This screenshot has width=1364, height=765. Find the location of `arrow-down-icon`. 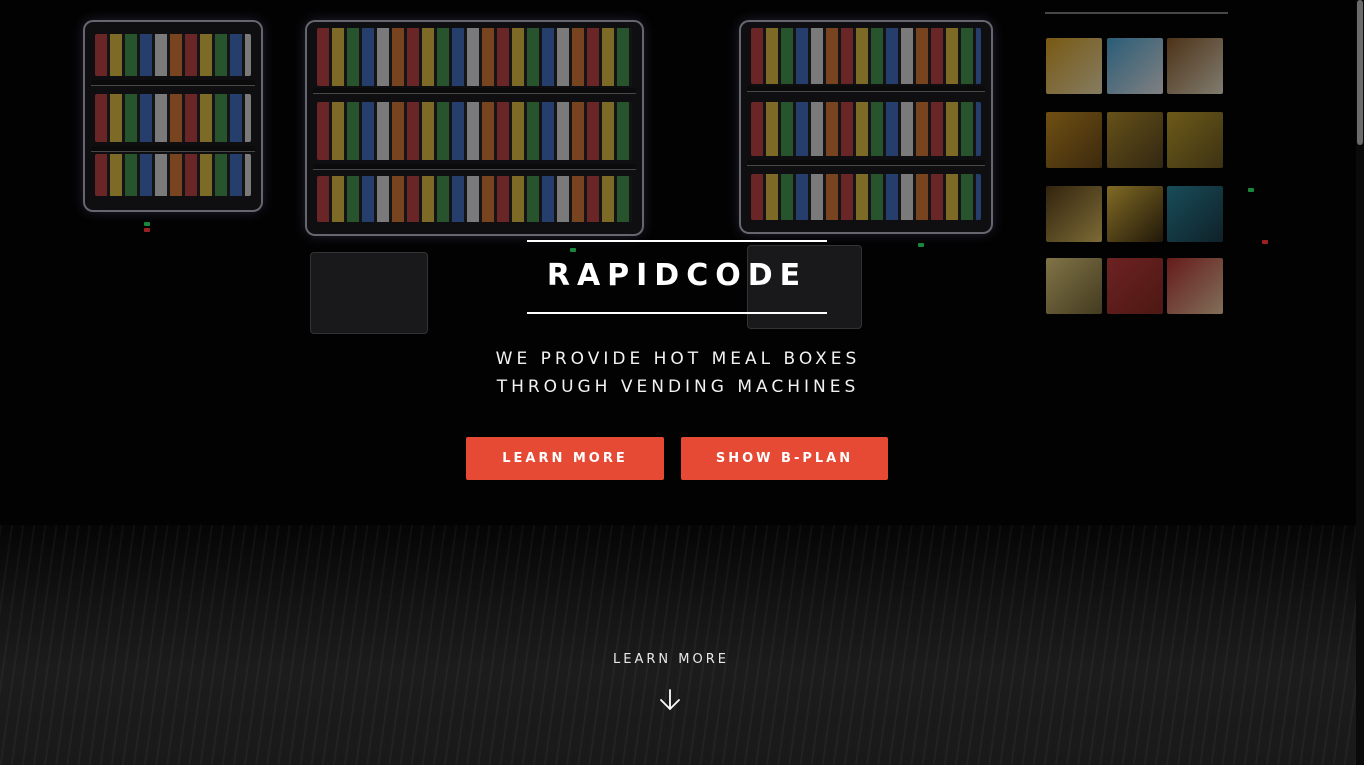

arrow-down-icon is located at coordinates (670, 700).